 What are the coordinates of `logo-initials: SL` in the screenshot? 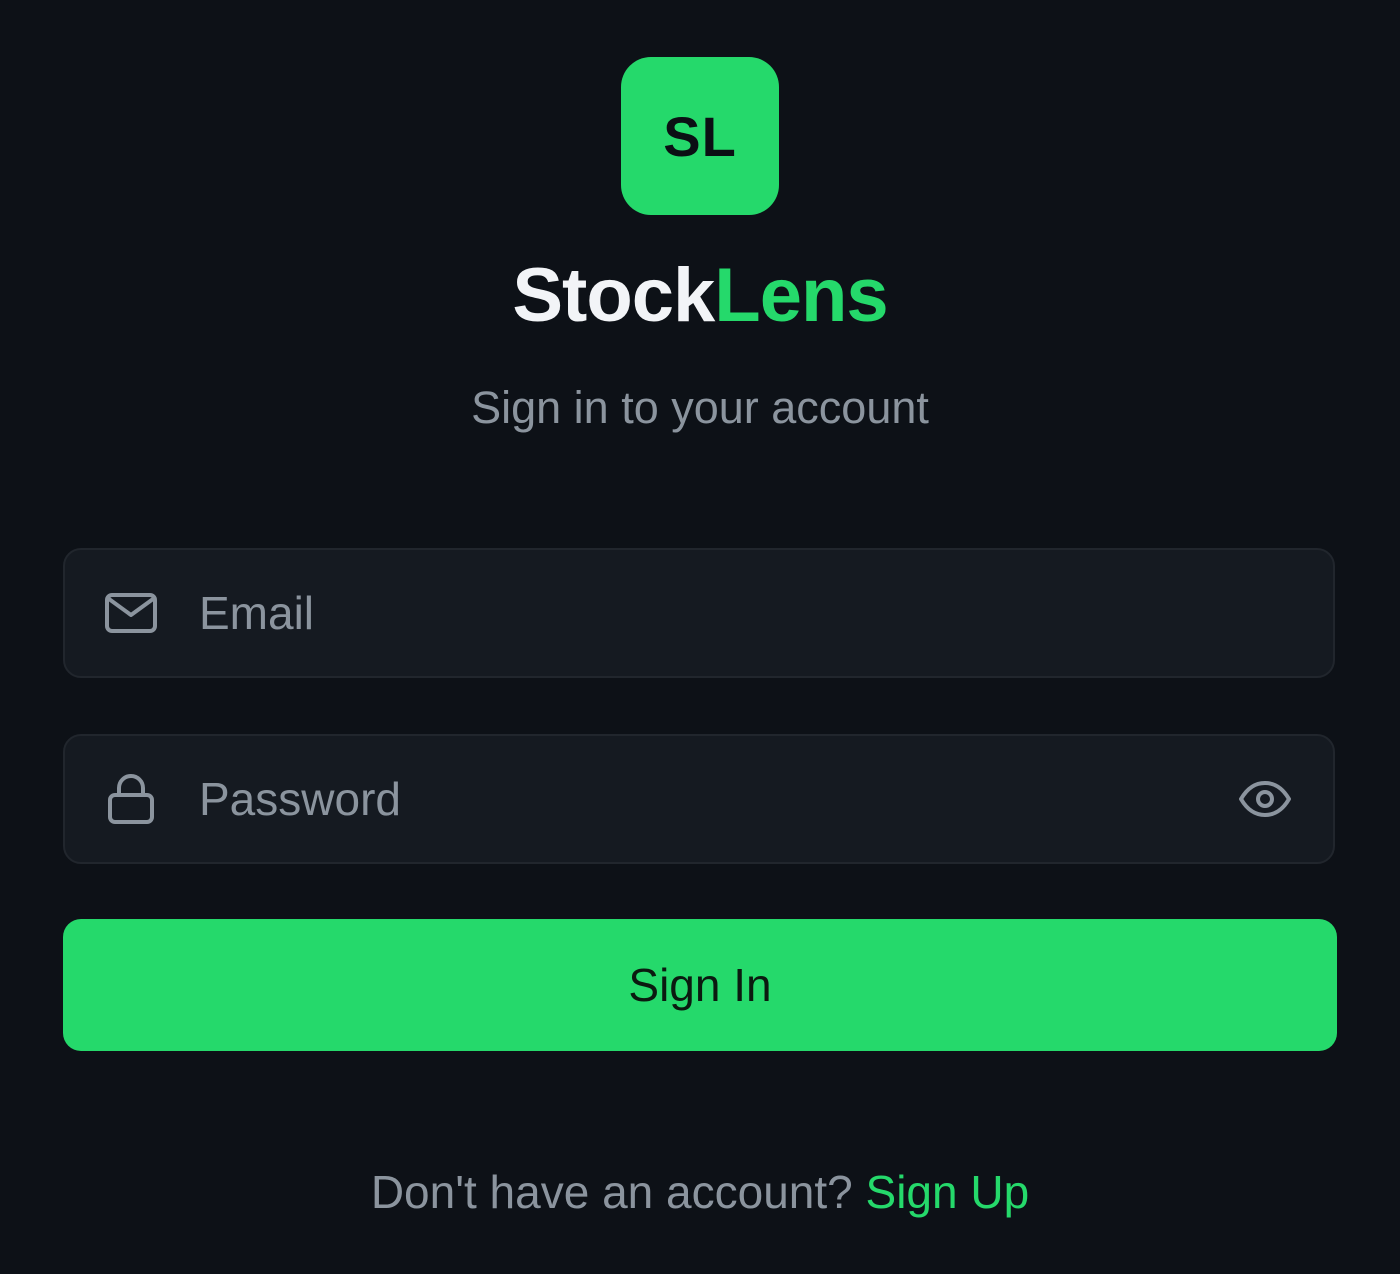 It's located at (700, 136).